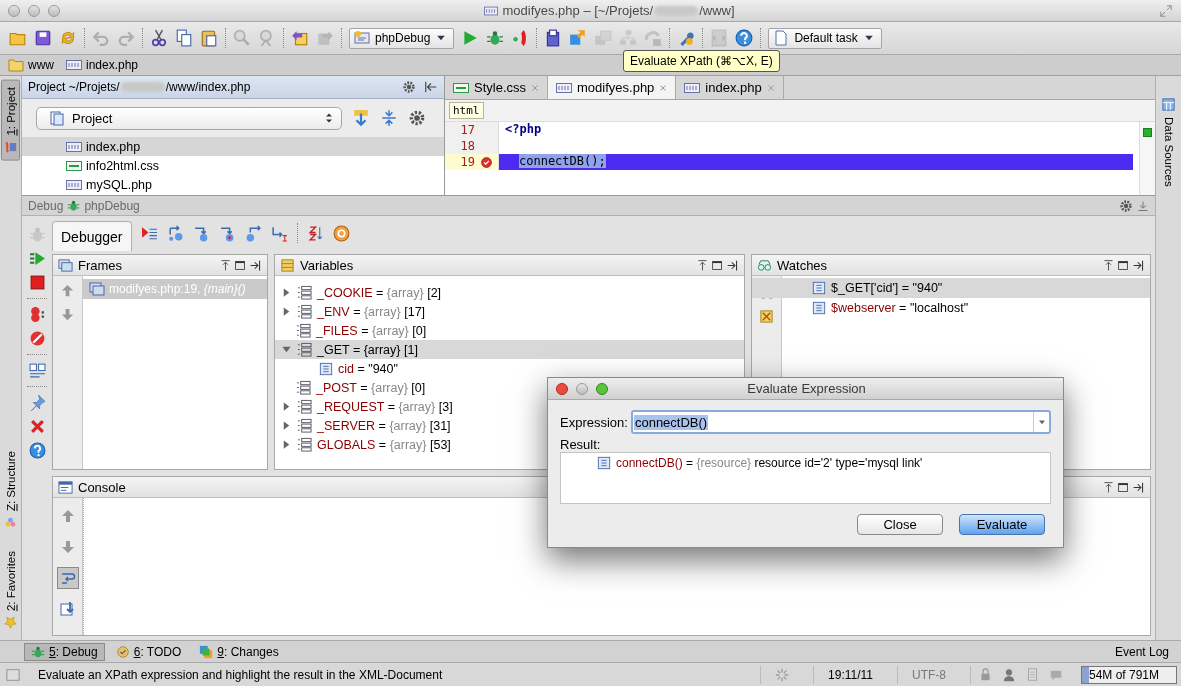  Describe the element at coordinates (37, 338) in the screenshot. I see `mute-breakpoints-icon` at that location.